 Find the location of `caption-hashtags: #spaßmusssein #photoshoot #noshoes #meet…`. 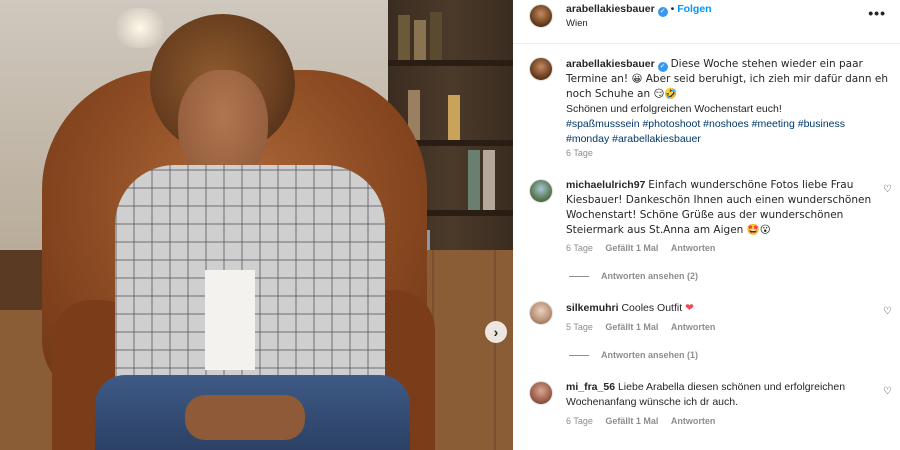

caption-hashtags: #spaßmusssein #photoshoot #noshoes #meet… is located at coordinates (705, 131).